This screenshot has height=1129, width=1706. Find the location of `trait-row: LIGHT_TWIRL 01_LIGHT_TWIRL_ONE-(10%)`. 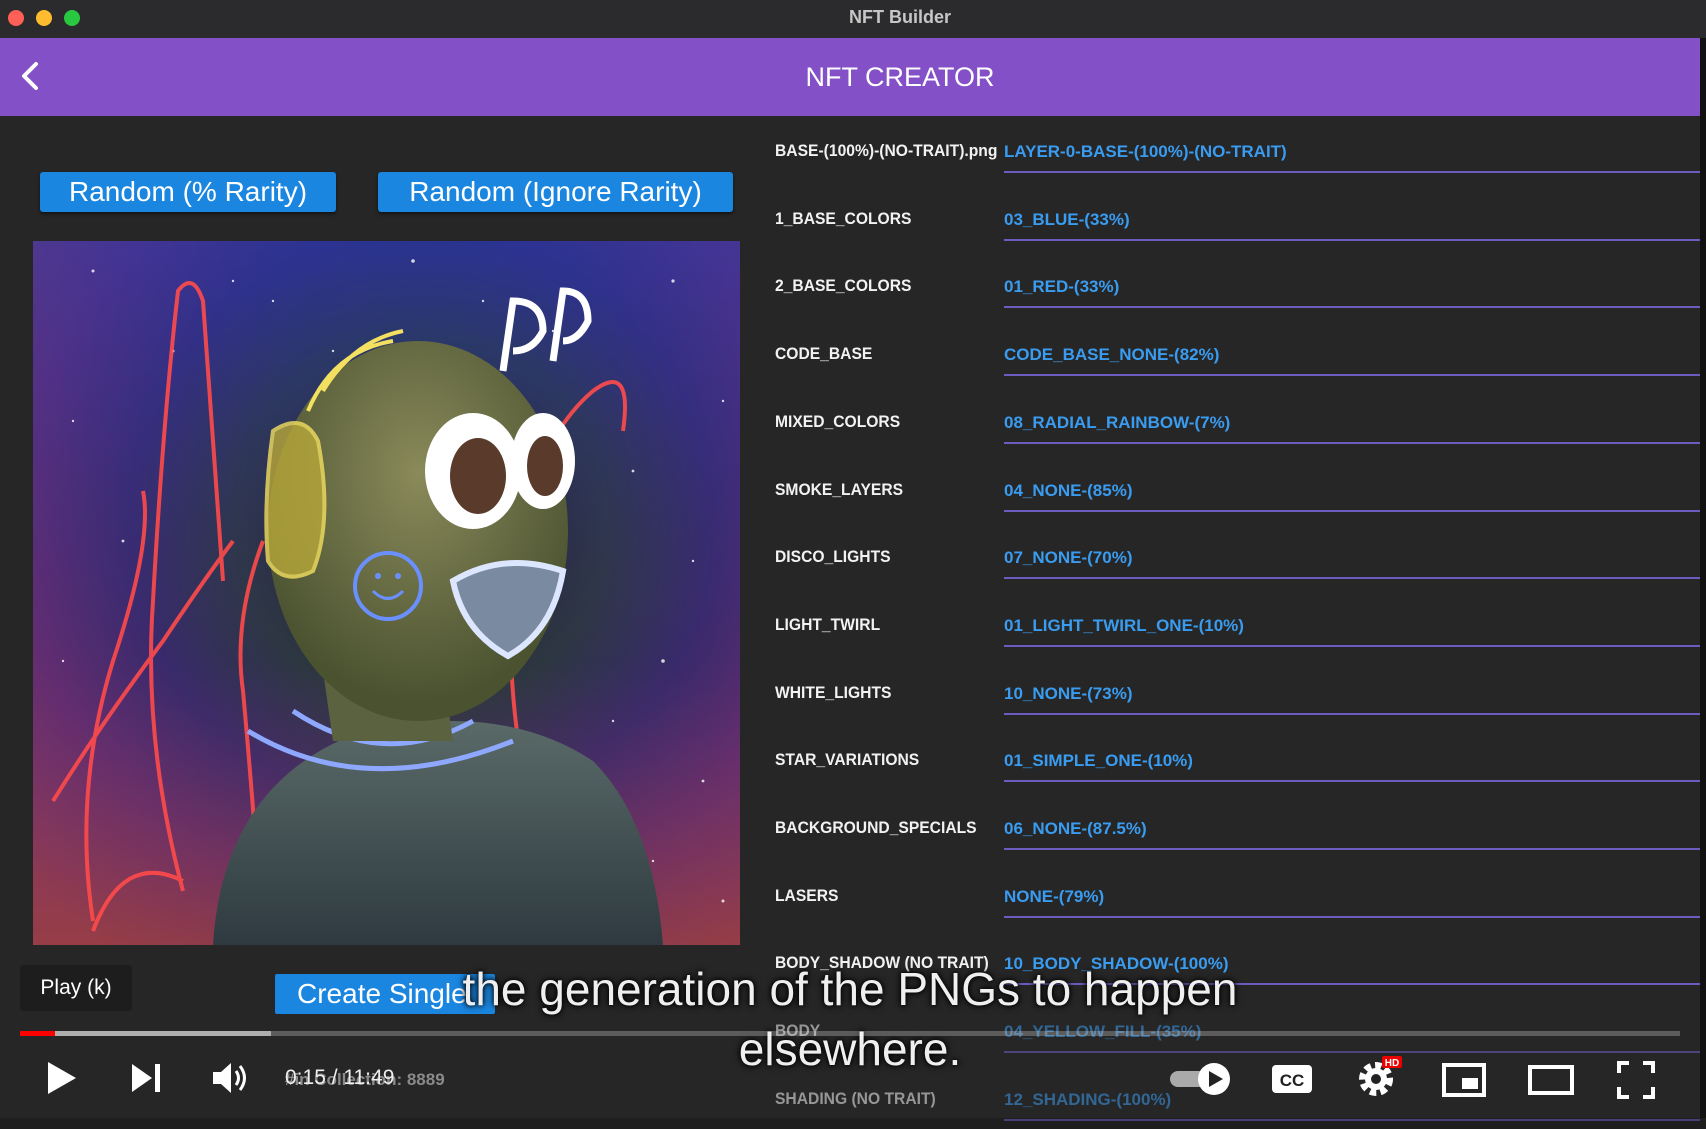

trait-row: LIGHT_TWIRL 01_LIGHT_TWIRL_ONE-(10%) is located at coordinates (1237, 635).